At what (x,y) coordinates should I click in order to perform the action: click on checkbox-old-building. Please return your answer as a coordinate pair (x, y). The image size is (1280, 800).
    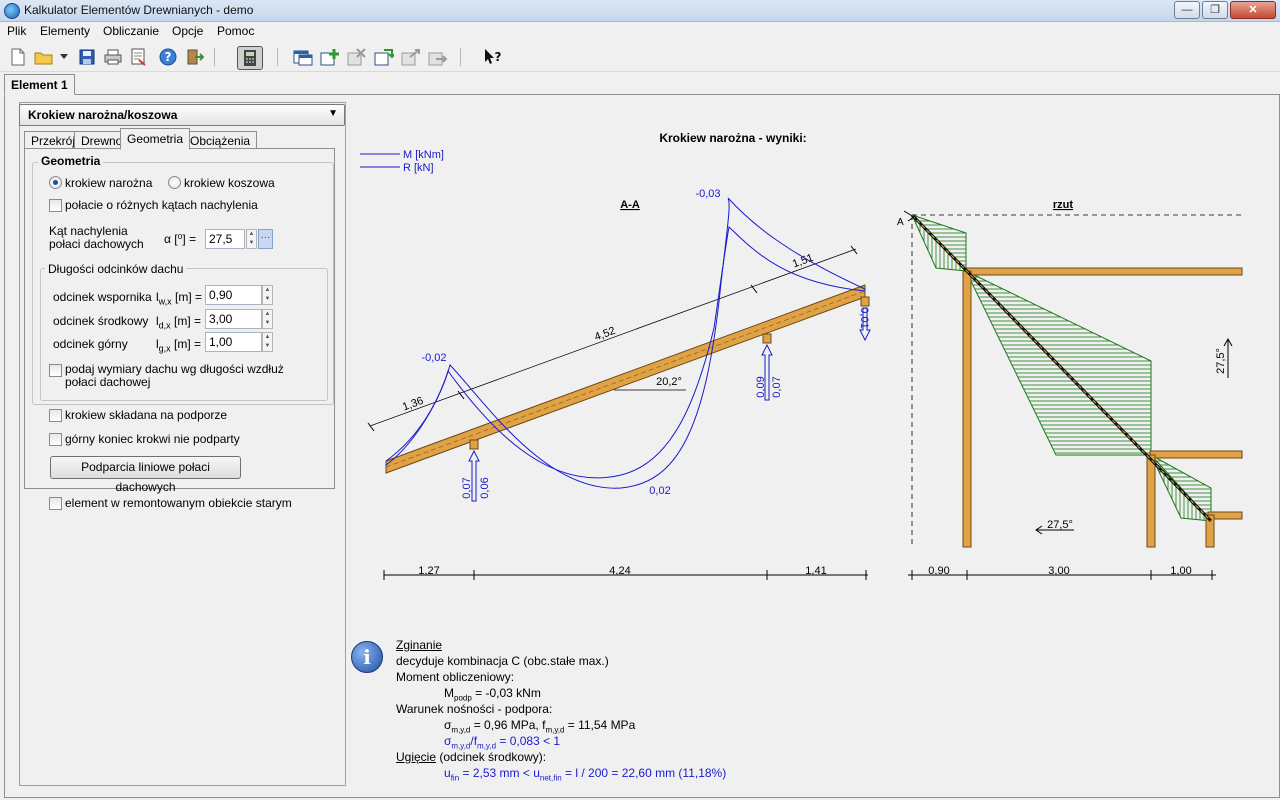
    Looking at the image, I should click on (55, 503).